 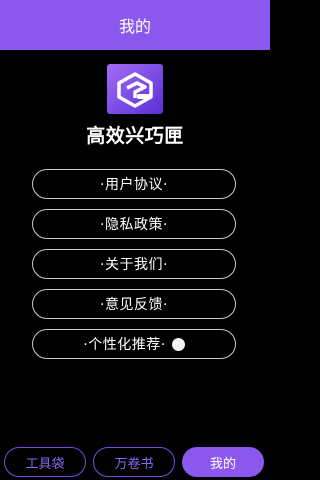 I want to click on tab-library: 万卷书, so click(x=134, y=462).